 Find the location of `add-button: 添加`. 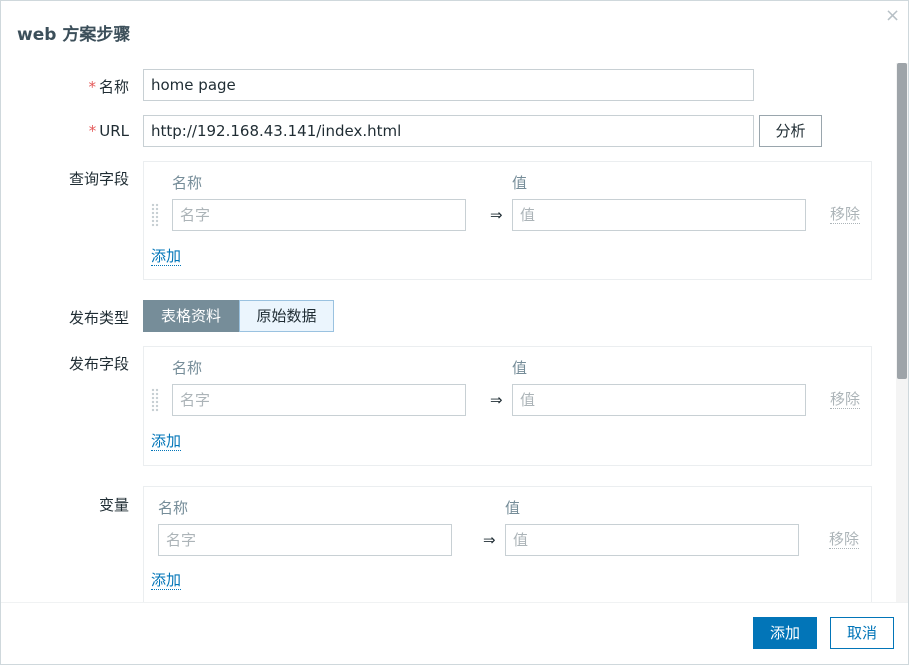

add-button: 添加 is located at coordinates (785, 633).